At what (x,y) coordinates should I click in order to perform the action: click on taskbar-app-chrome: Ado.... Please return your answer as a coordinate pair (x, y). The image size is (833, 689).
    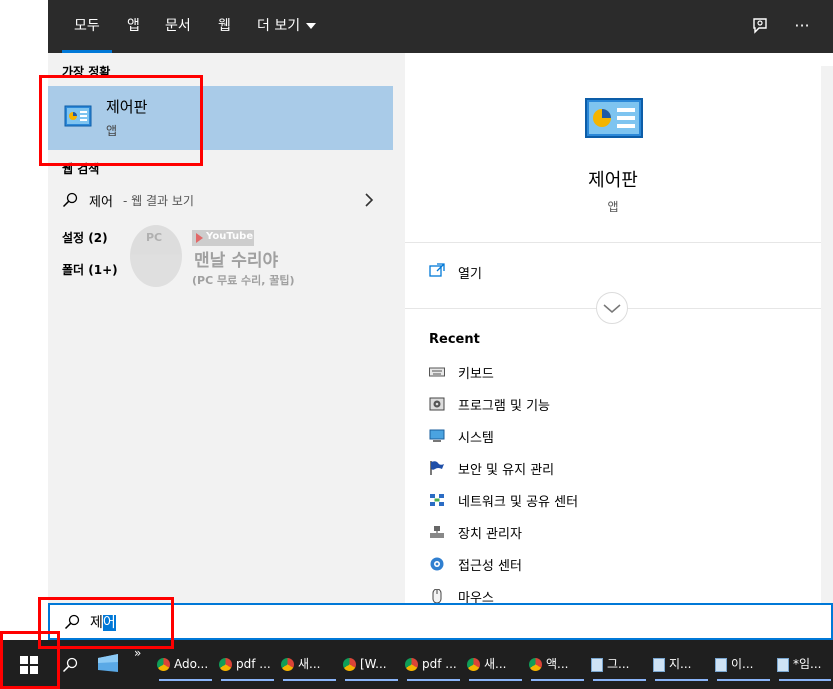
    Looking at the image, I should click on (185, 664).